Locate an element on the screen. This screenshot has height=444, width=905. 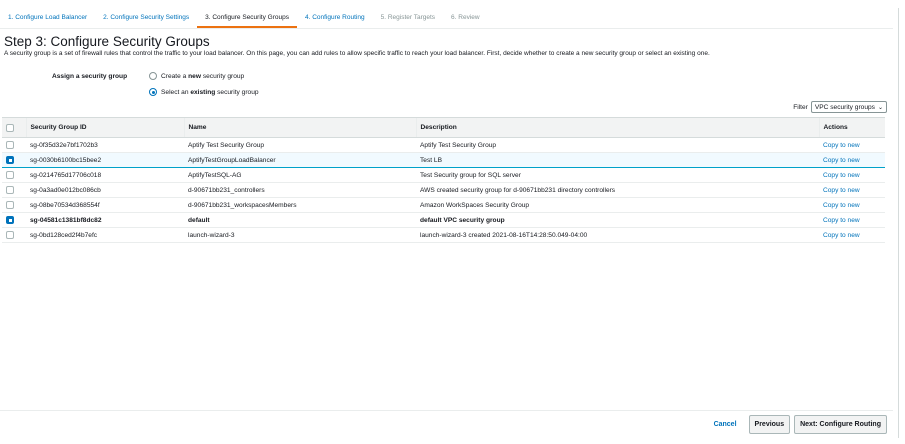
cancel-button: Cancel is located at coordinates (725, 424).